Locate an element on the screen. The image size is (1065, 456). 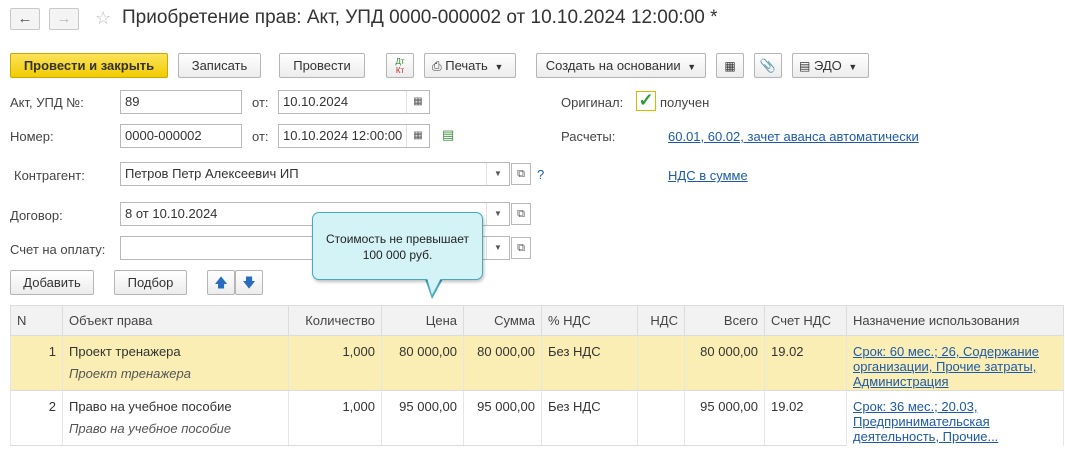
arrow-right-icon: → is located at coordinates (64, 18).